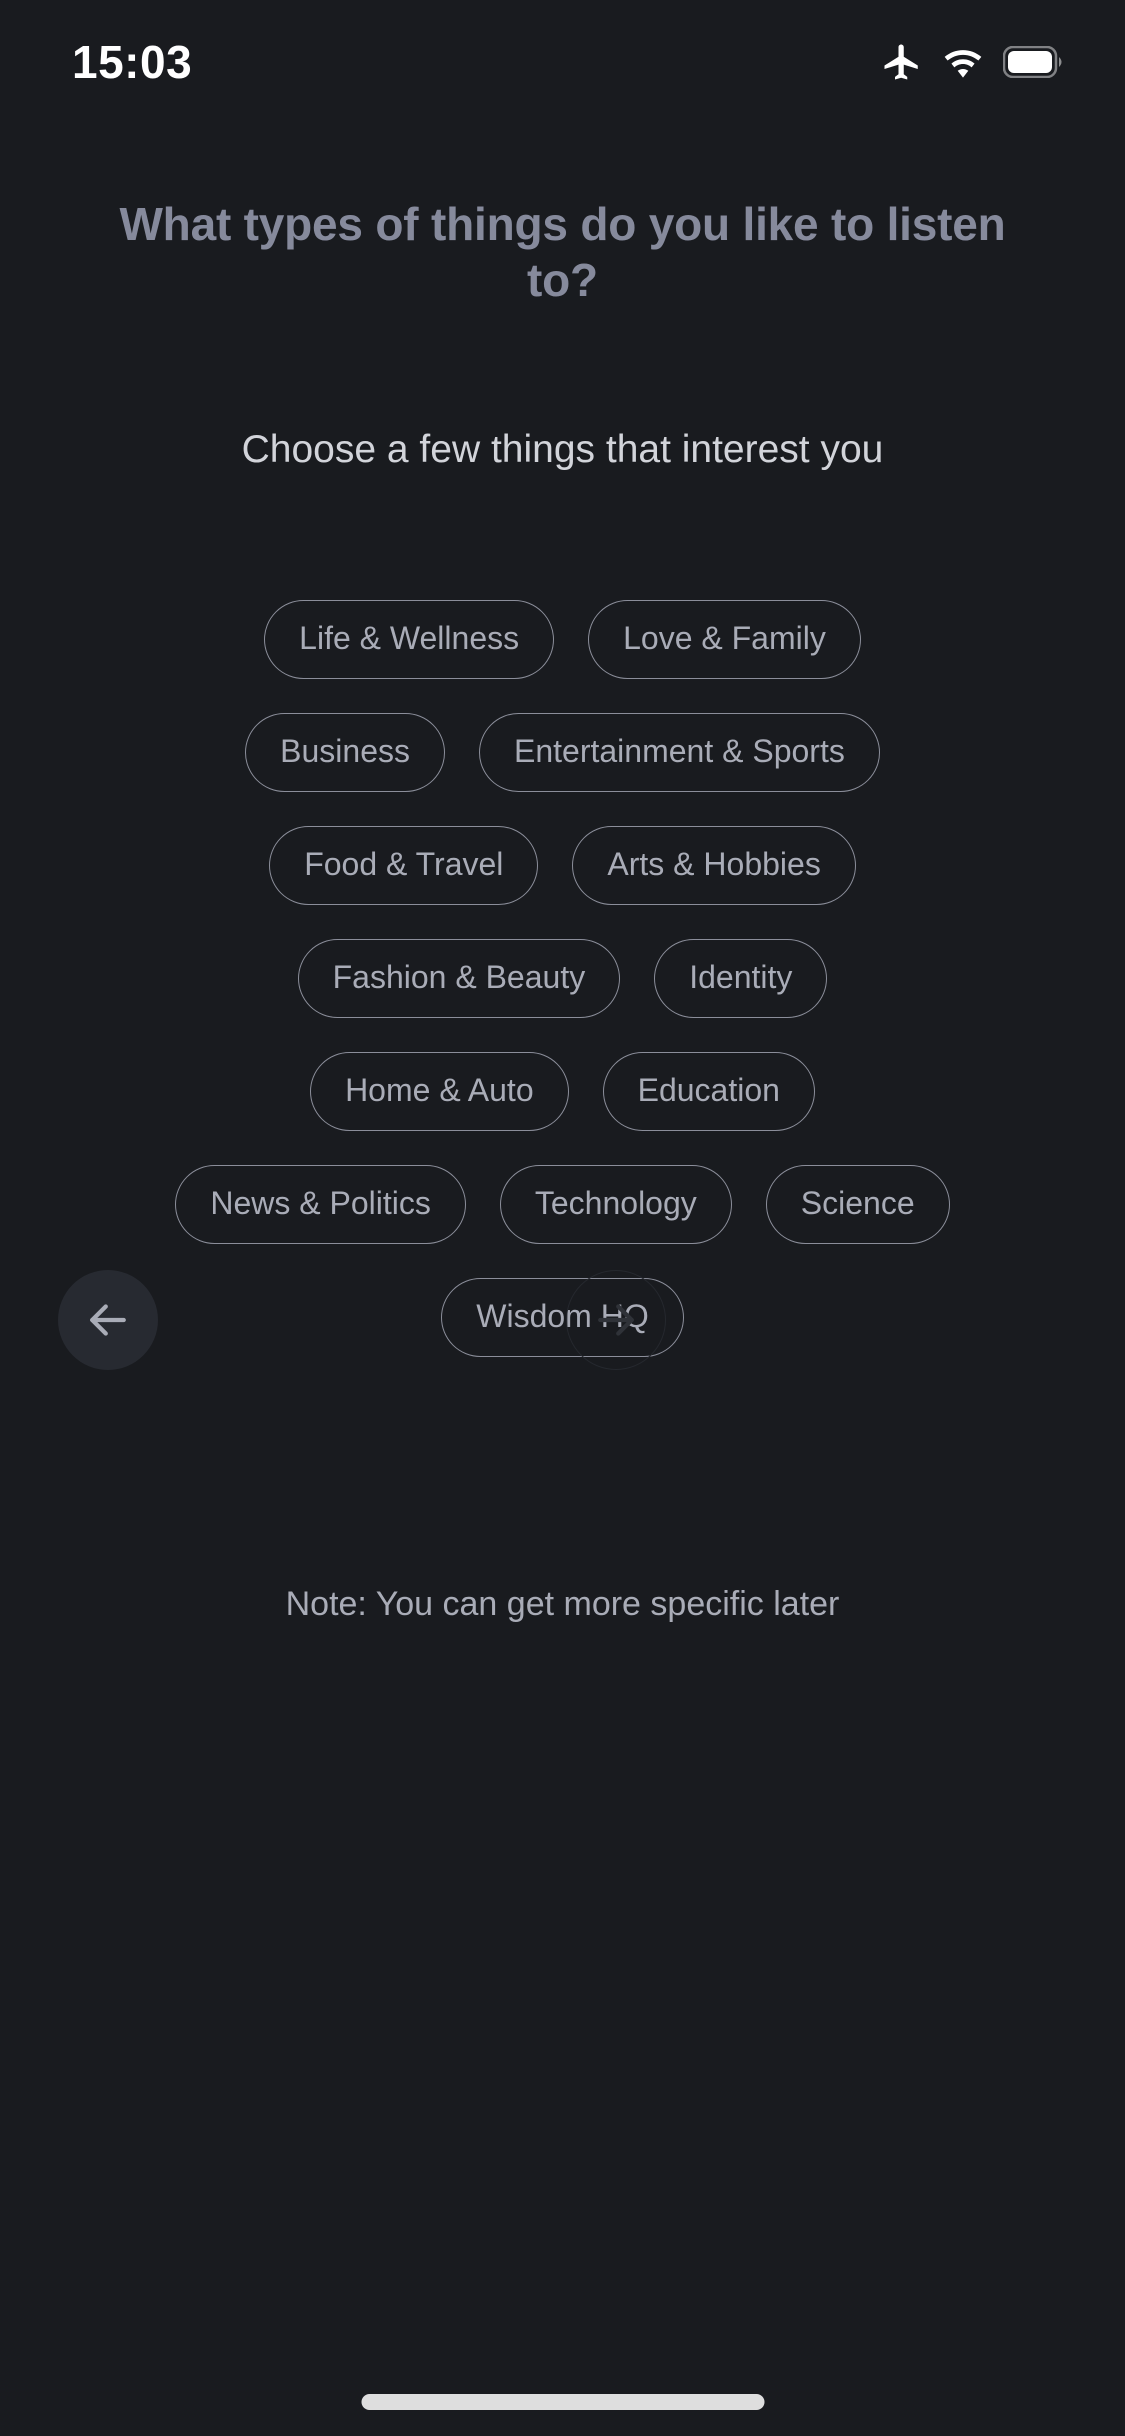  Describe the element at coordinates (615, 1204) in the screenshot. I see `interest-chip-technology: Technology` at that location.